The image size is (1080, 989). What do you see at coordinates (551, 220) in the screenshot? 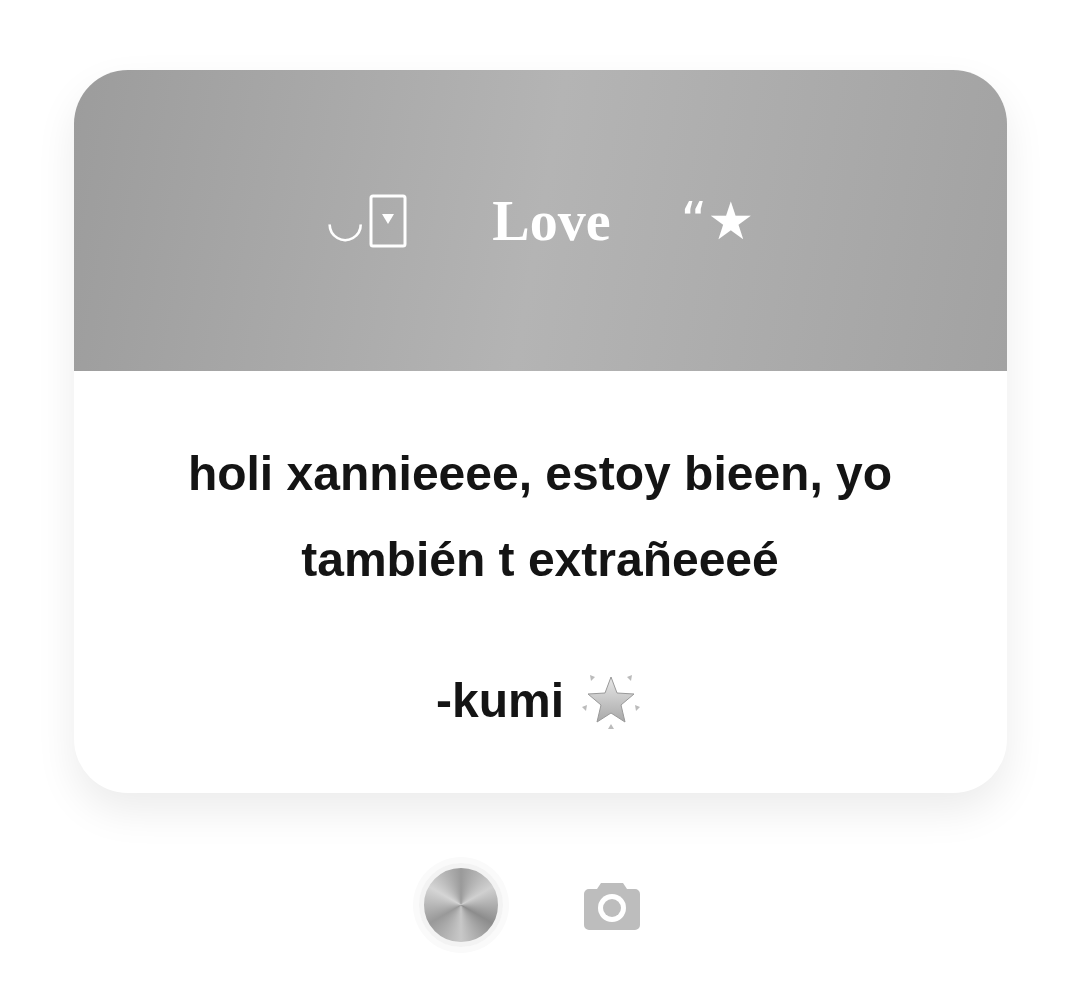
I see `header-title: Love` at bounding box center [551, 220].